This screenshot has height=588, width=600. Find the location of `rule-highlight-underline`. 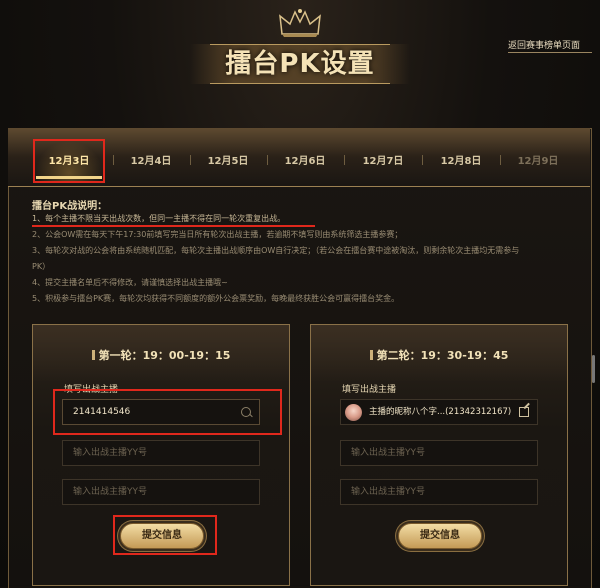

rule-highlight-underline is located at coordinates (173, 226).